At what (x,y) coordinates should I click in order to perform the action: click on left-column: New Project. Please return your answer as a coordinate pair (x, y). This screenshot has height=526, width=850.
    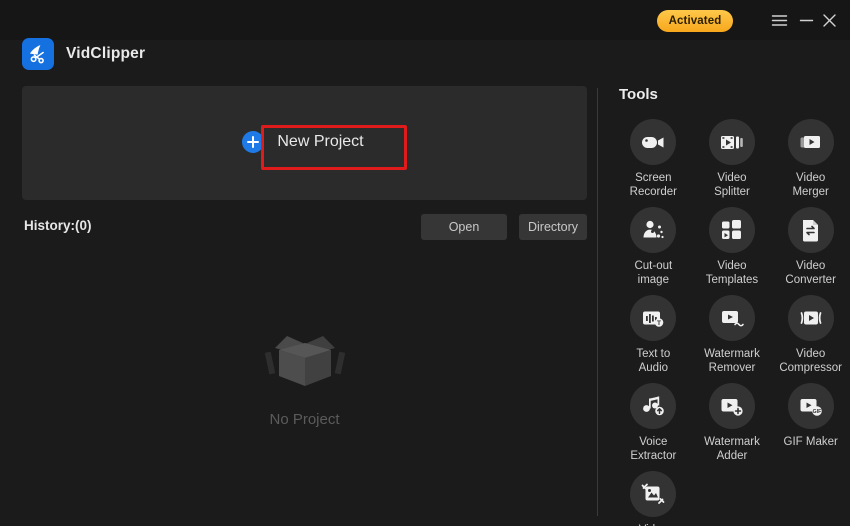
    Looking at the image, I should click on (304, 143).